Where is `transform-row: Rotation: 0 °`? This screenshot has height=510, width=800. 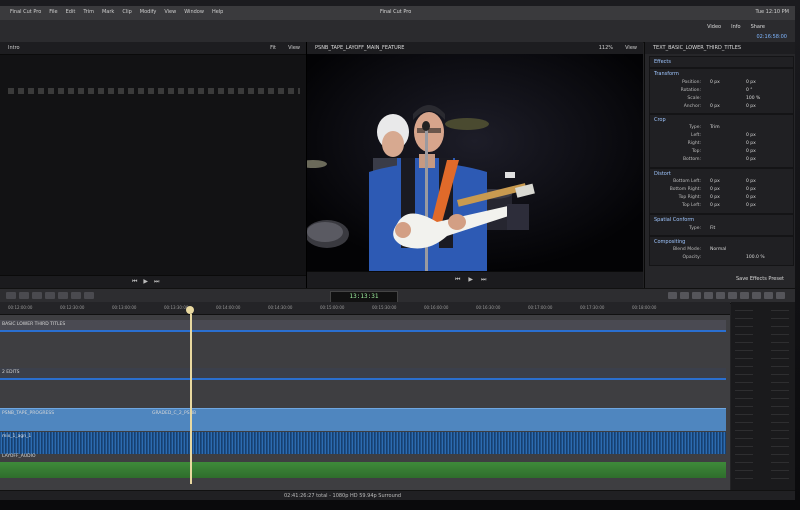
transform-row: Rotation: 0 ° is located at coordinates (716, 90).